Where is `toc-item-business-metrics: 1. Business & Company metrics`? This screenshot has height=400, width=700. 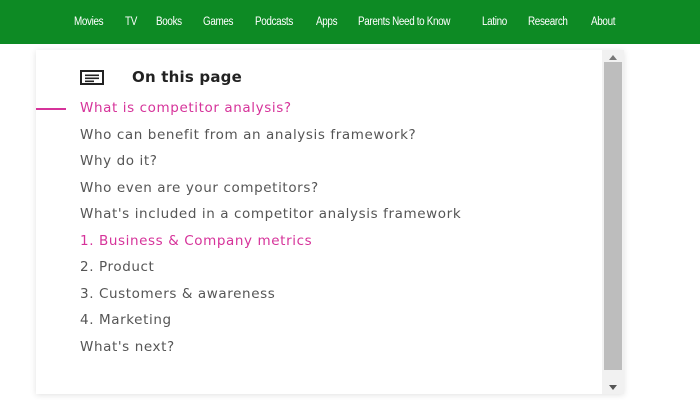
toc-item-business-metrics: 1. Business & Company metrics is located at coordinates (310, 241).